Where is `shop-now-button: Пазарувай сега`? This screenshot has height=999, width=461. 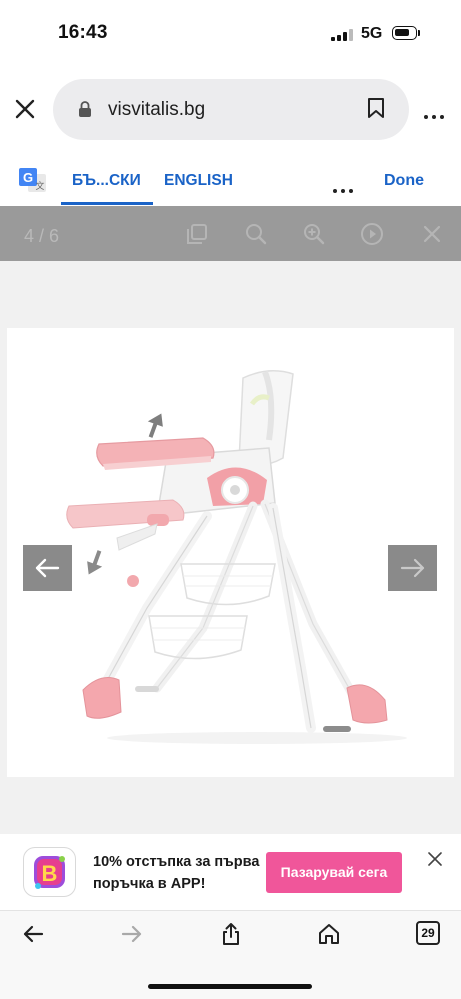 shop-now-button: Пазарувай сега is located at coordinates (334, 872).